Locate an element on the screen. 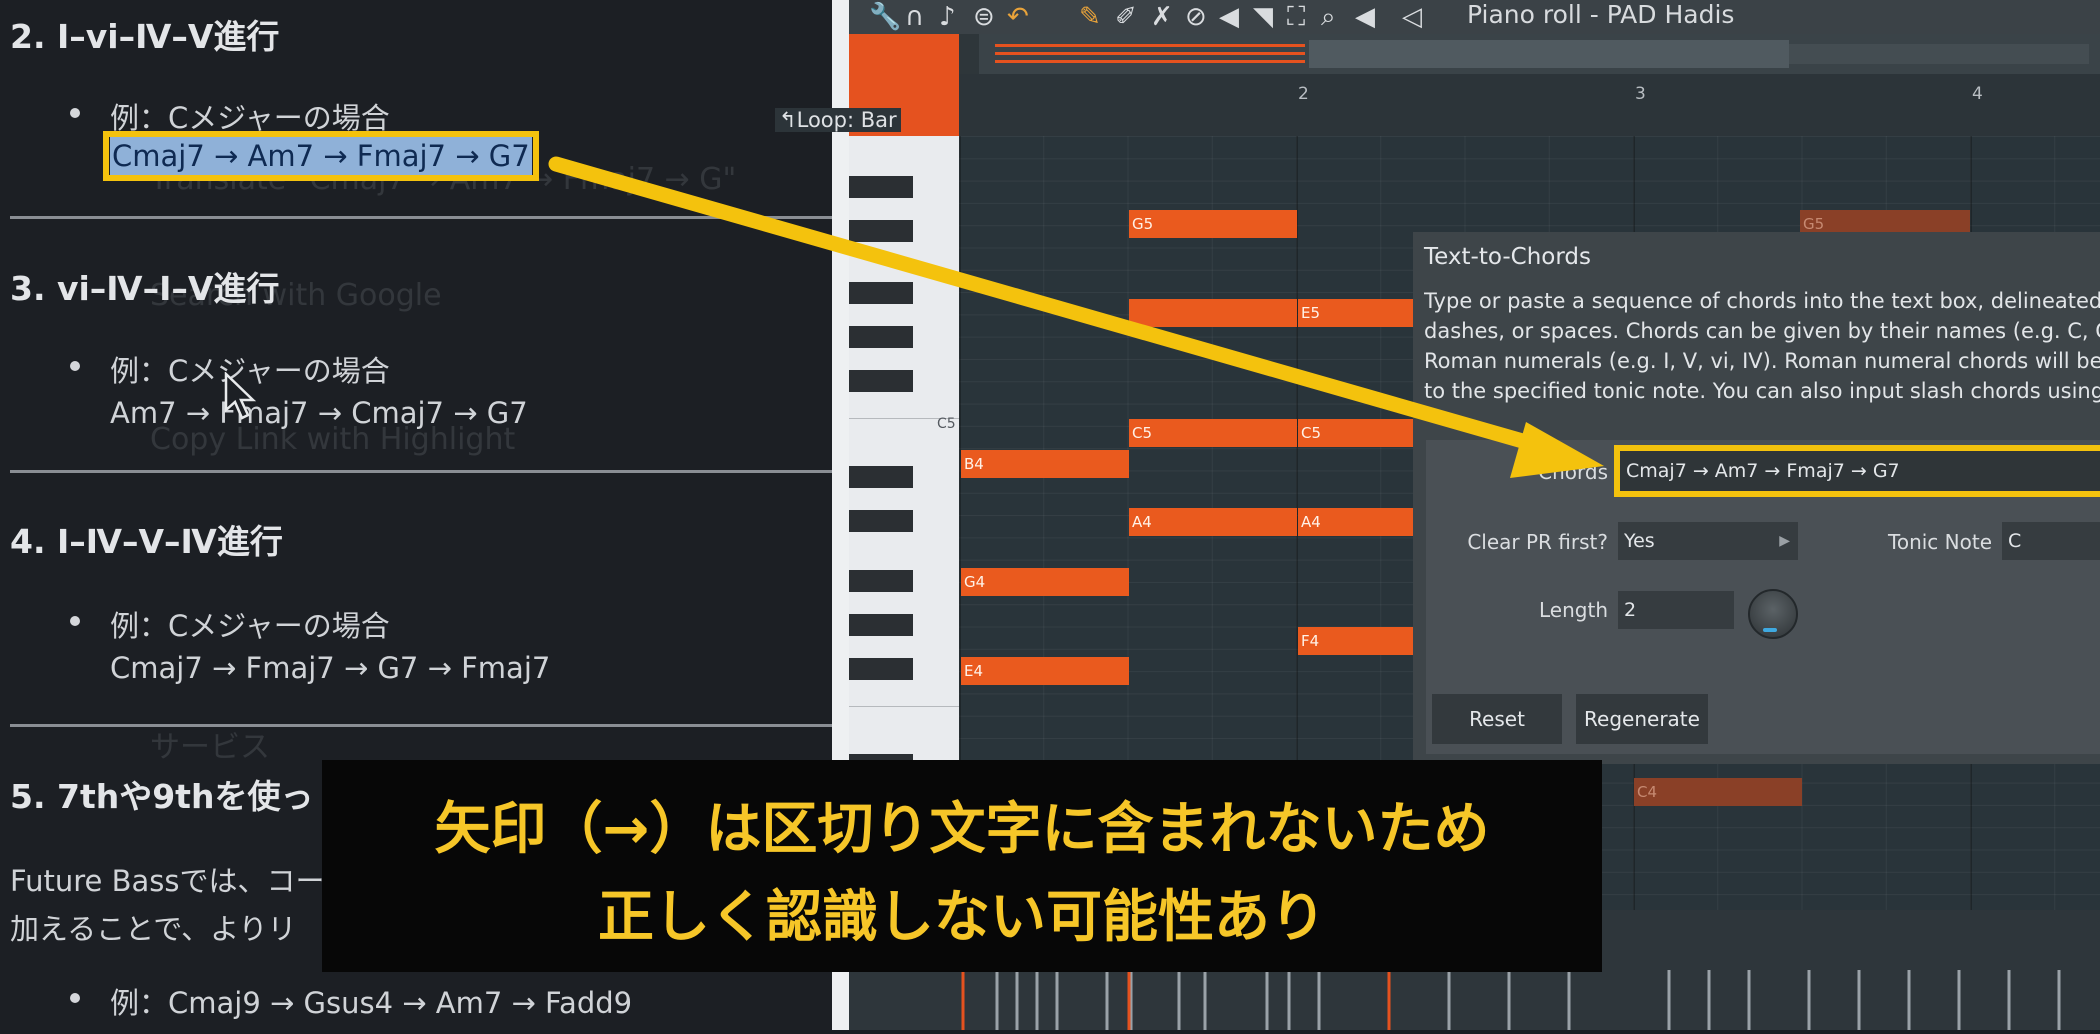  highlight-box is located at coordinates (321, 156).